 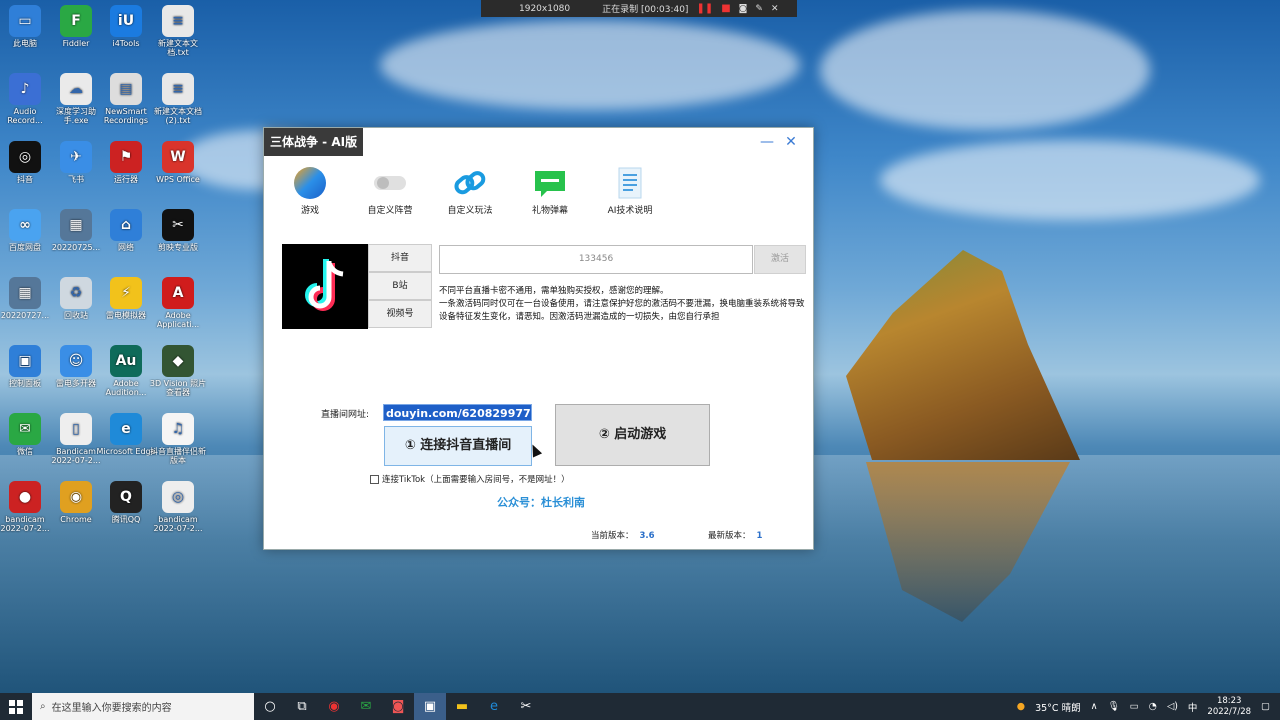 I want to click on minimize-icon: —, so click(x=767, y=142).